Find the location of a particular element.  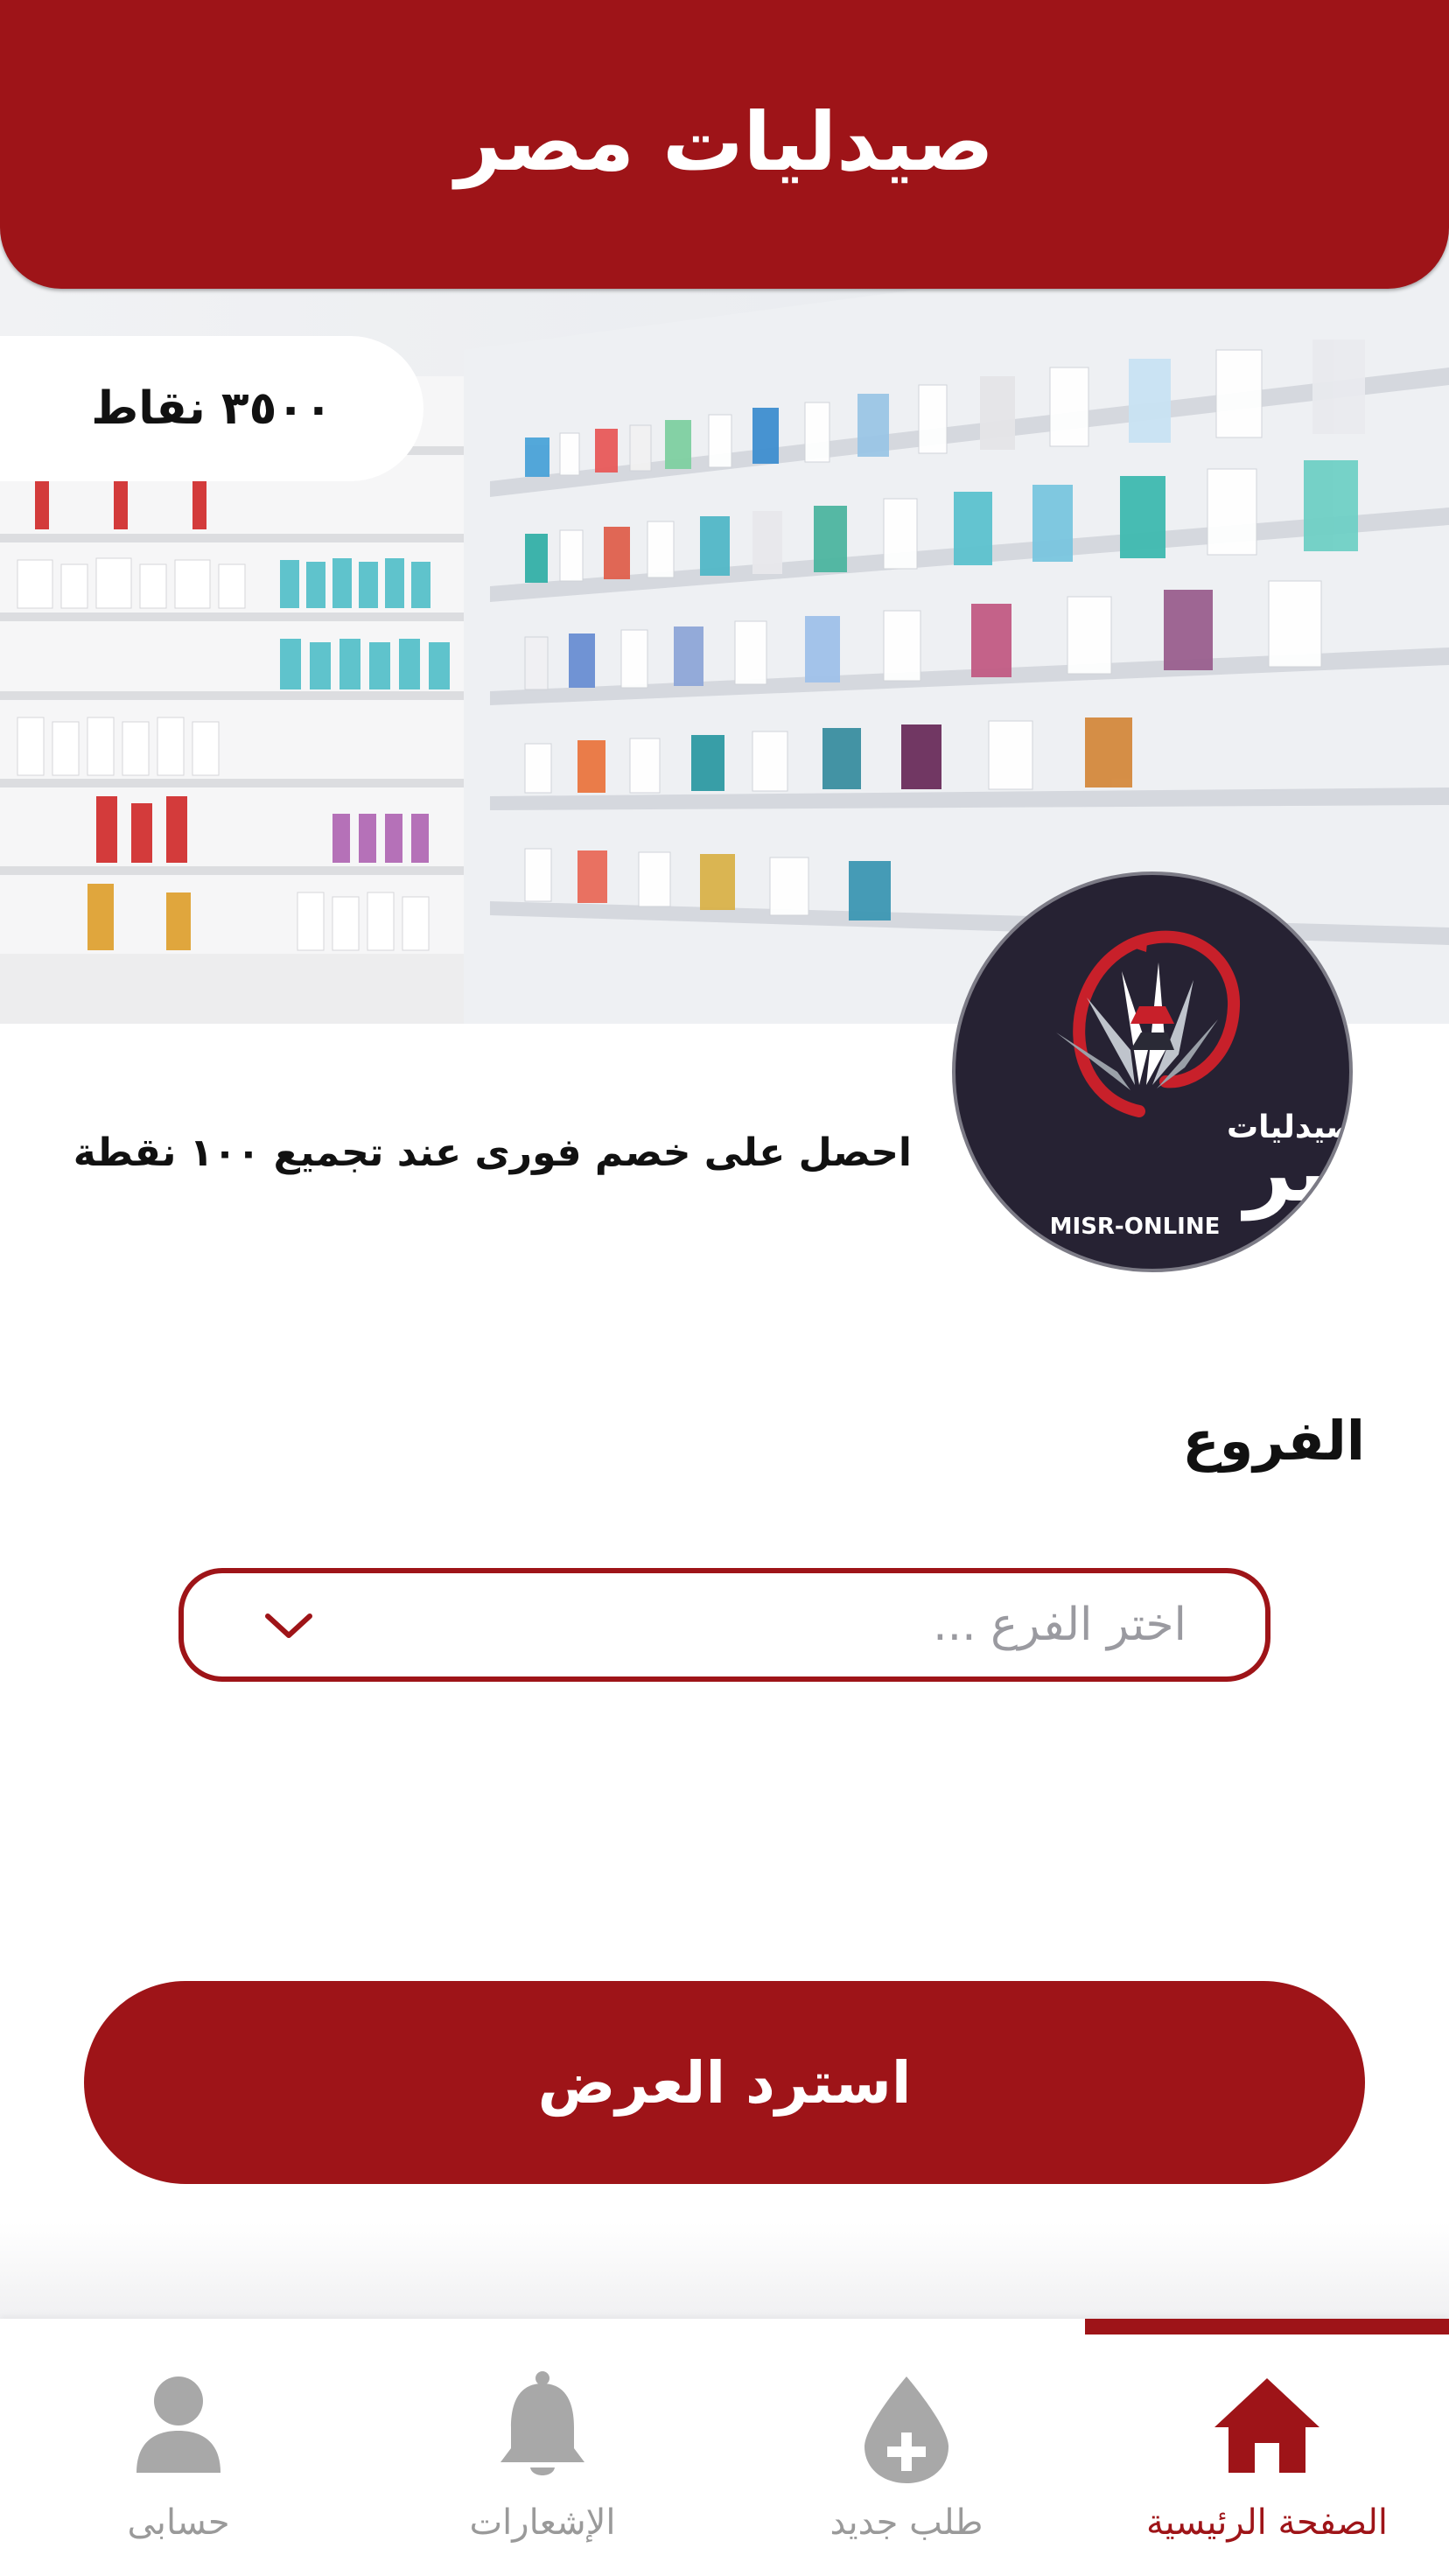

nav-label-account: حسابى is located at coordinates (178, 2522).